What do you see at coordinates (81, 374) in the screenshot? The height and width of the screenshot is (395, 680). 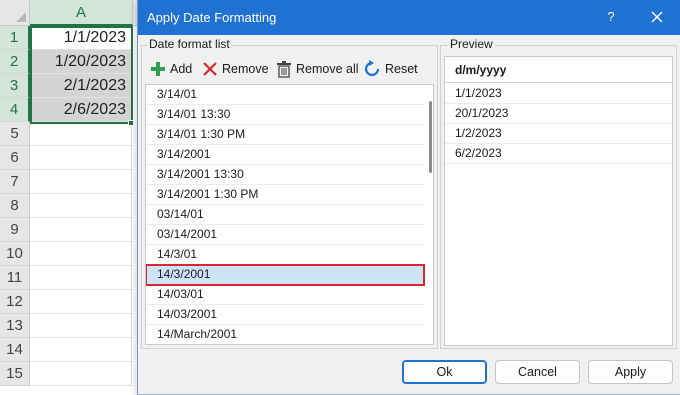 I see `cell-a15` at bounding box center [81, 374].